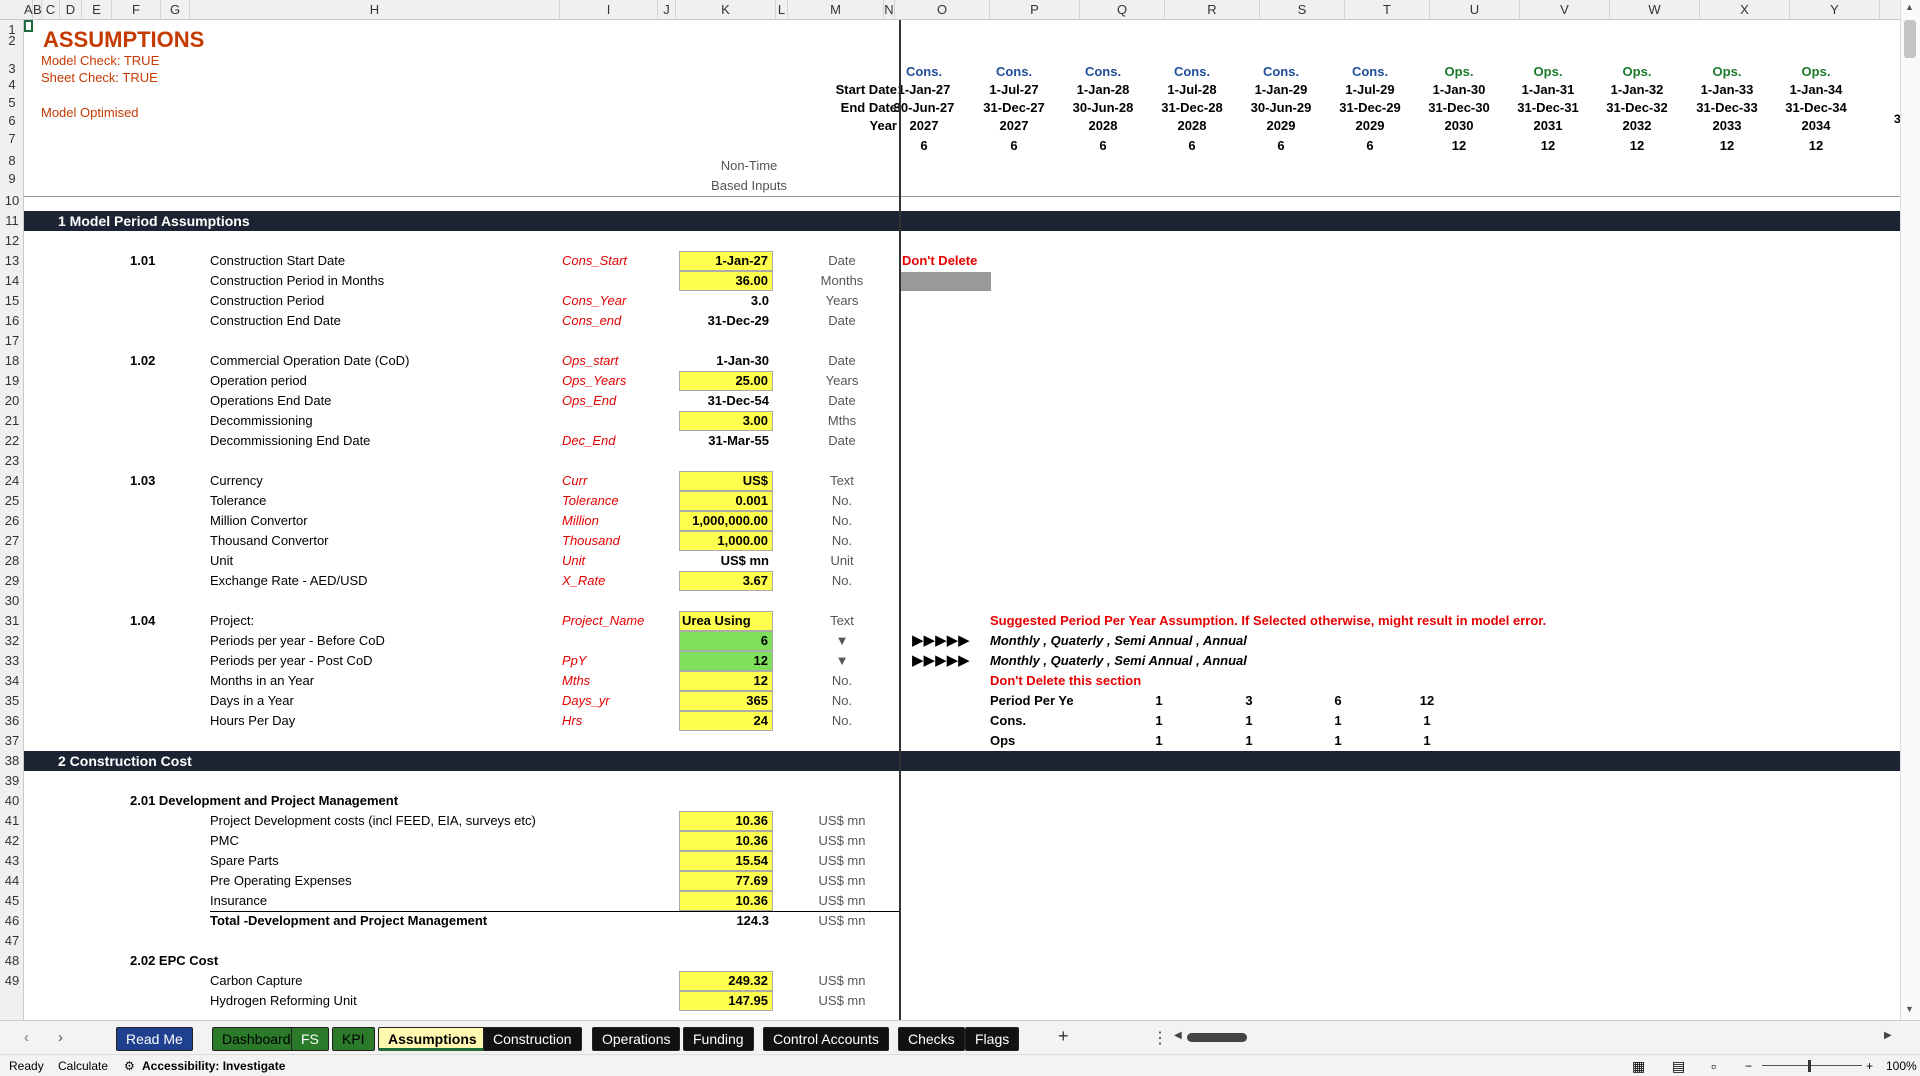  I want to click on col-header-P: P, so click(1035, 10).